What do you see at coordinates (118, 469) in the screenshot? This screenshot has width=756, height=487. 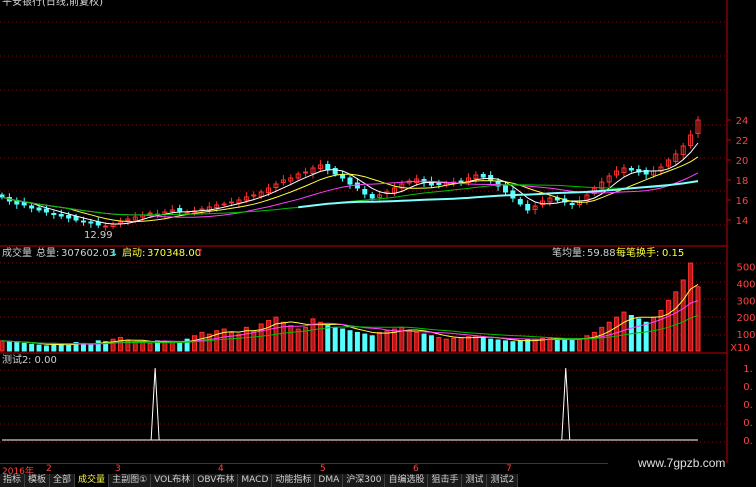 I see `time-axis-month: 3` at bounding box center [118, 469].